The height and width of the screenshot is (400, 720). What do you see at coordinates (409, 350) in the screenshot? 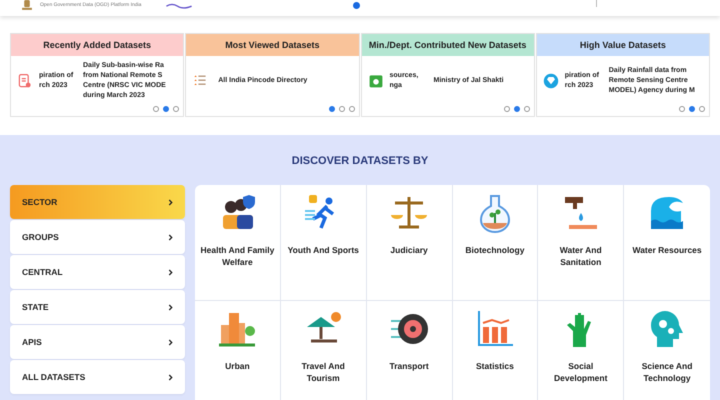
I see `sector-tile: Transport` at bounding box center [409, 350].